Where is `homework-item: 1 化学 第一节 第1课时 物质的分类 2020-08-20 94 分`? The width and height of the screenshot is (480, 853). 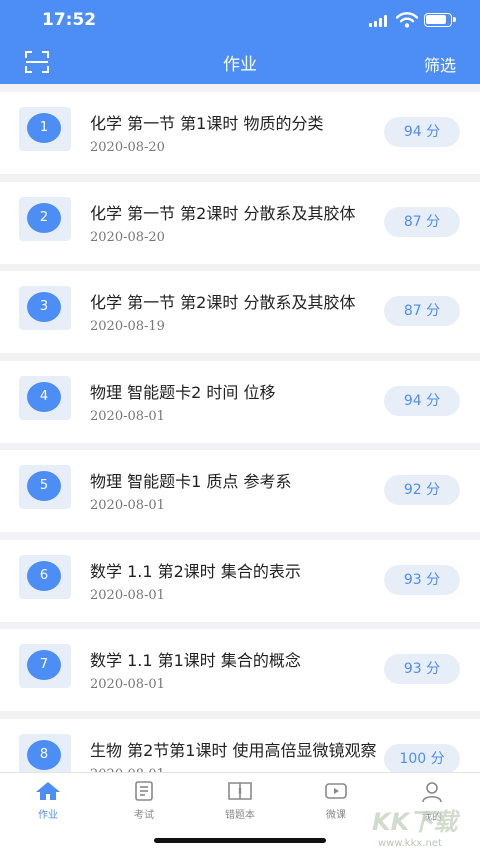
homework-item: 1 化学 第一节 第1课时 物质的分类 2020-08-20 94 分 is located at coordinates (240, 133).